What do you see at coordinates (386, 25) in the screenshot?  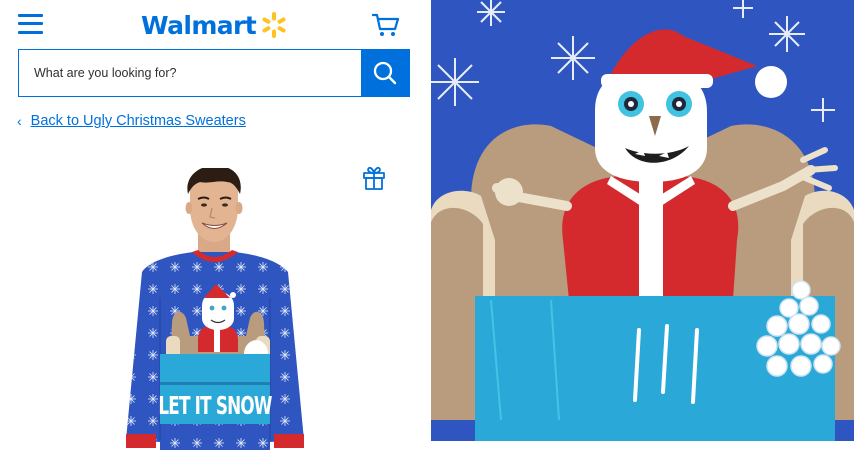 I see `cart-icon` at bounding box center [386, 25].